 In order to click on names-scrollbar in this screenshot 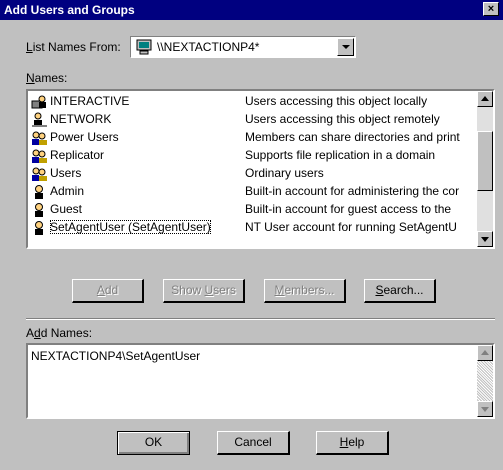, I will do `click(485, 169)`.